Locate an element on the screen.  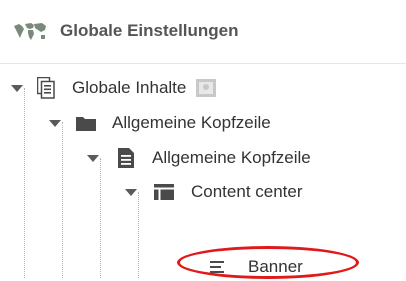
tree-node-globale-inhalte: Globale Inhalte is located at coordinates (113, 88).